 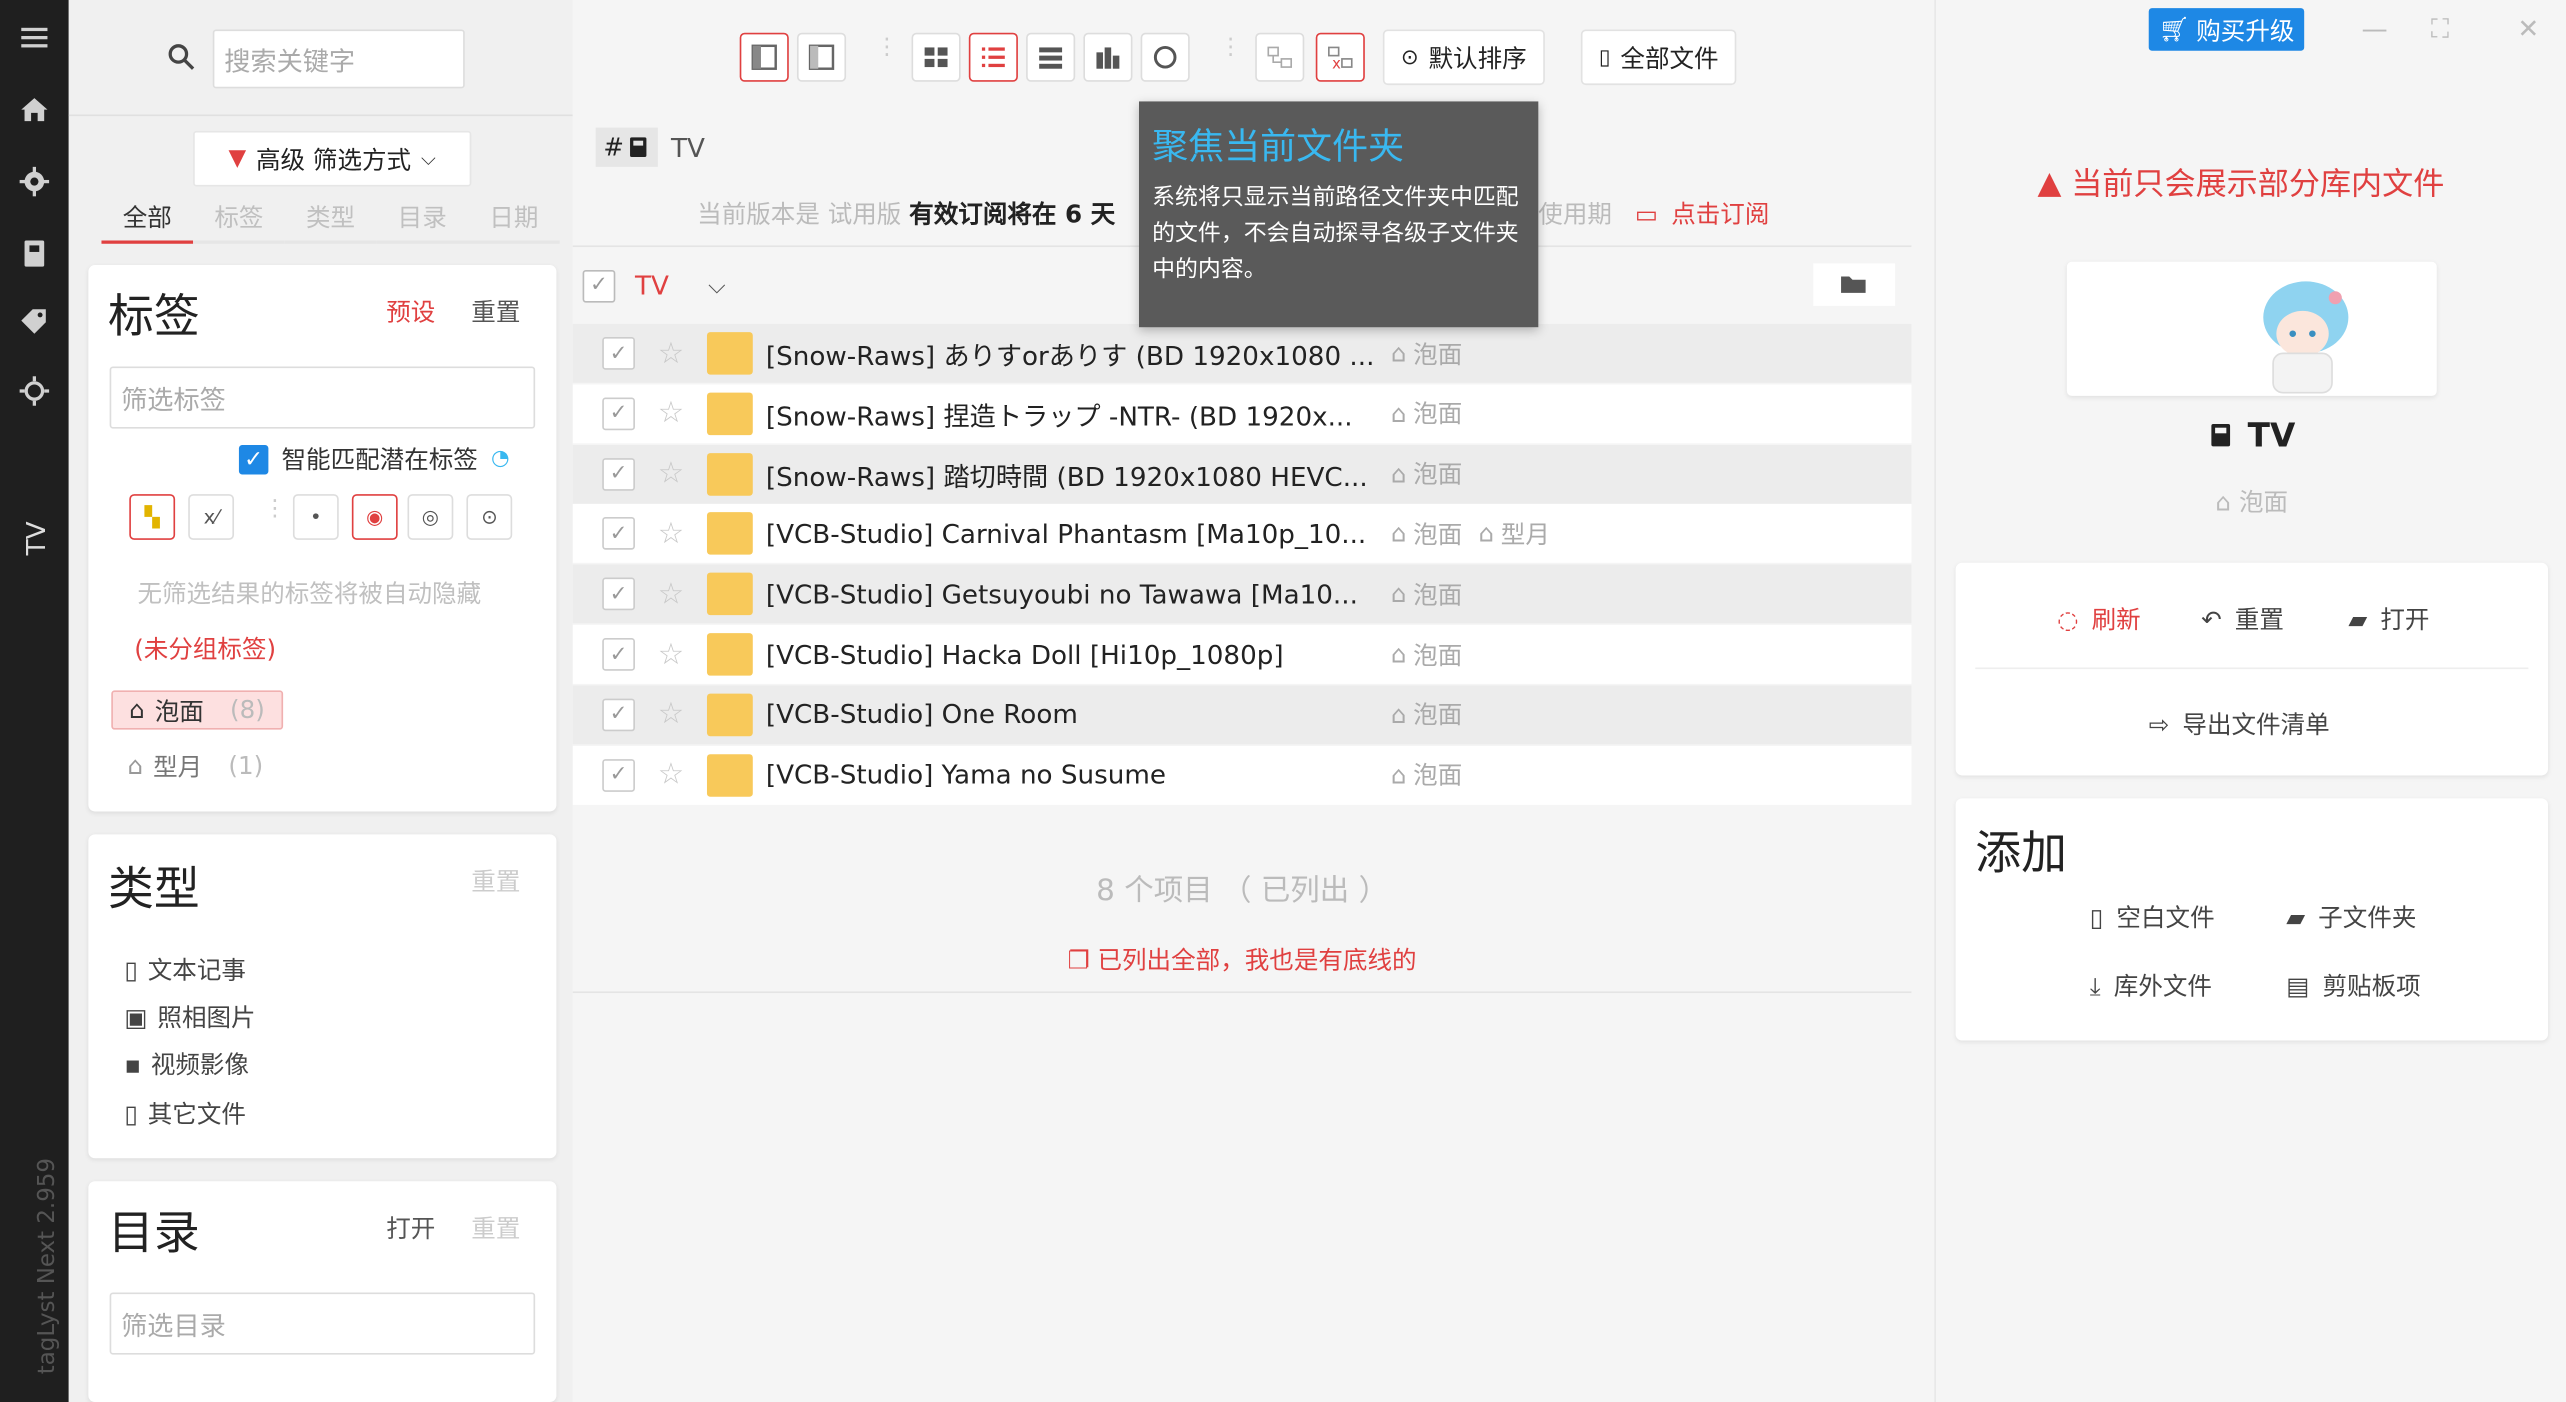 I want to click on rail-folder-label: TV, so click(x=35, y=539).